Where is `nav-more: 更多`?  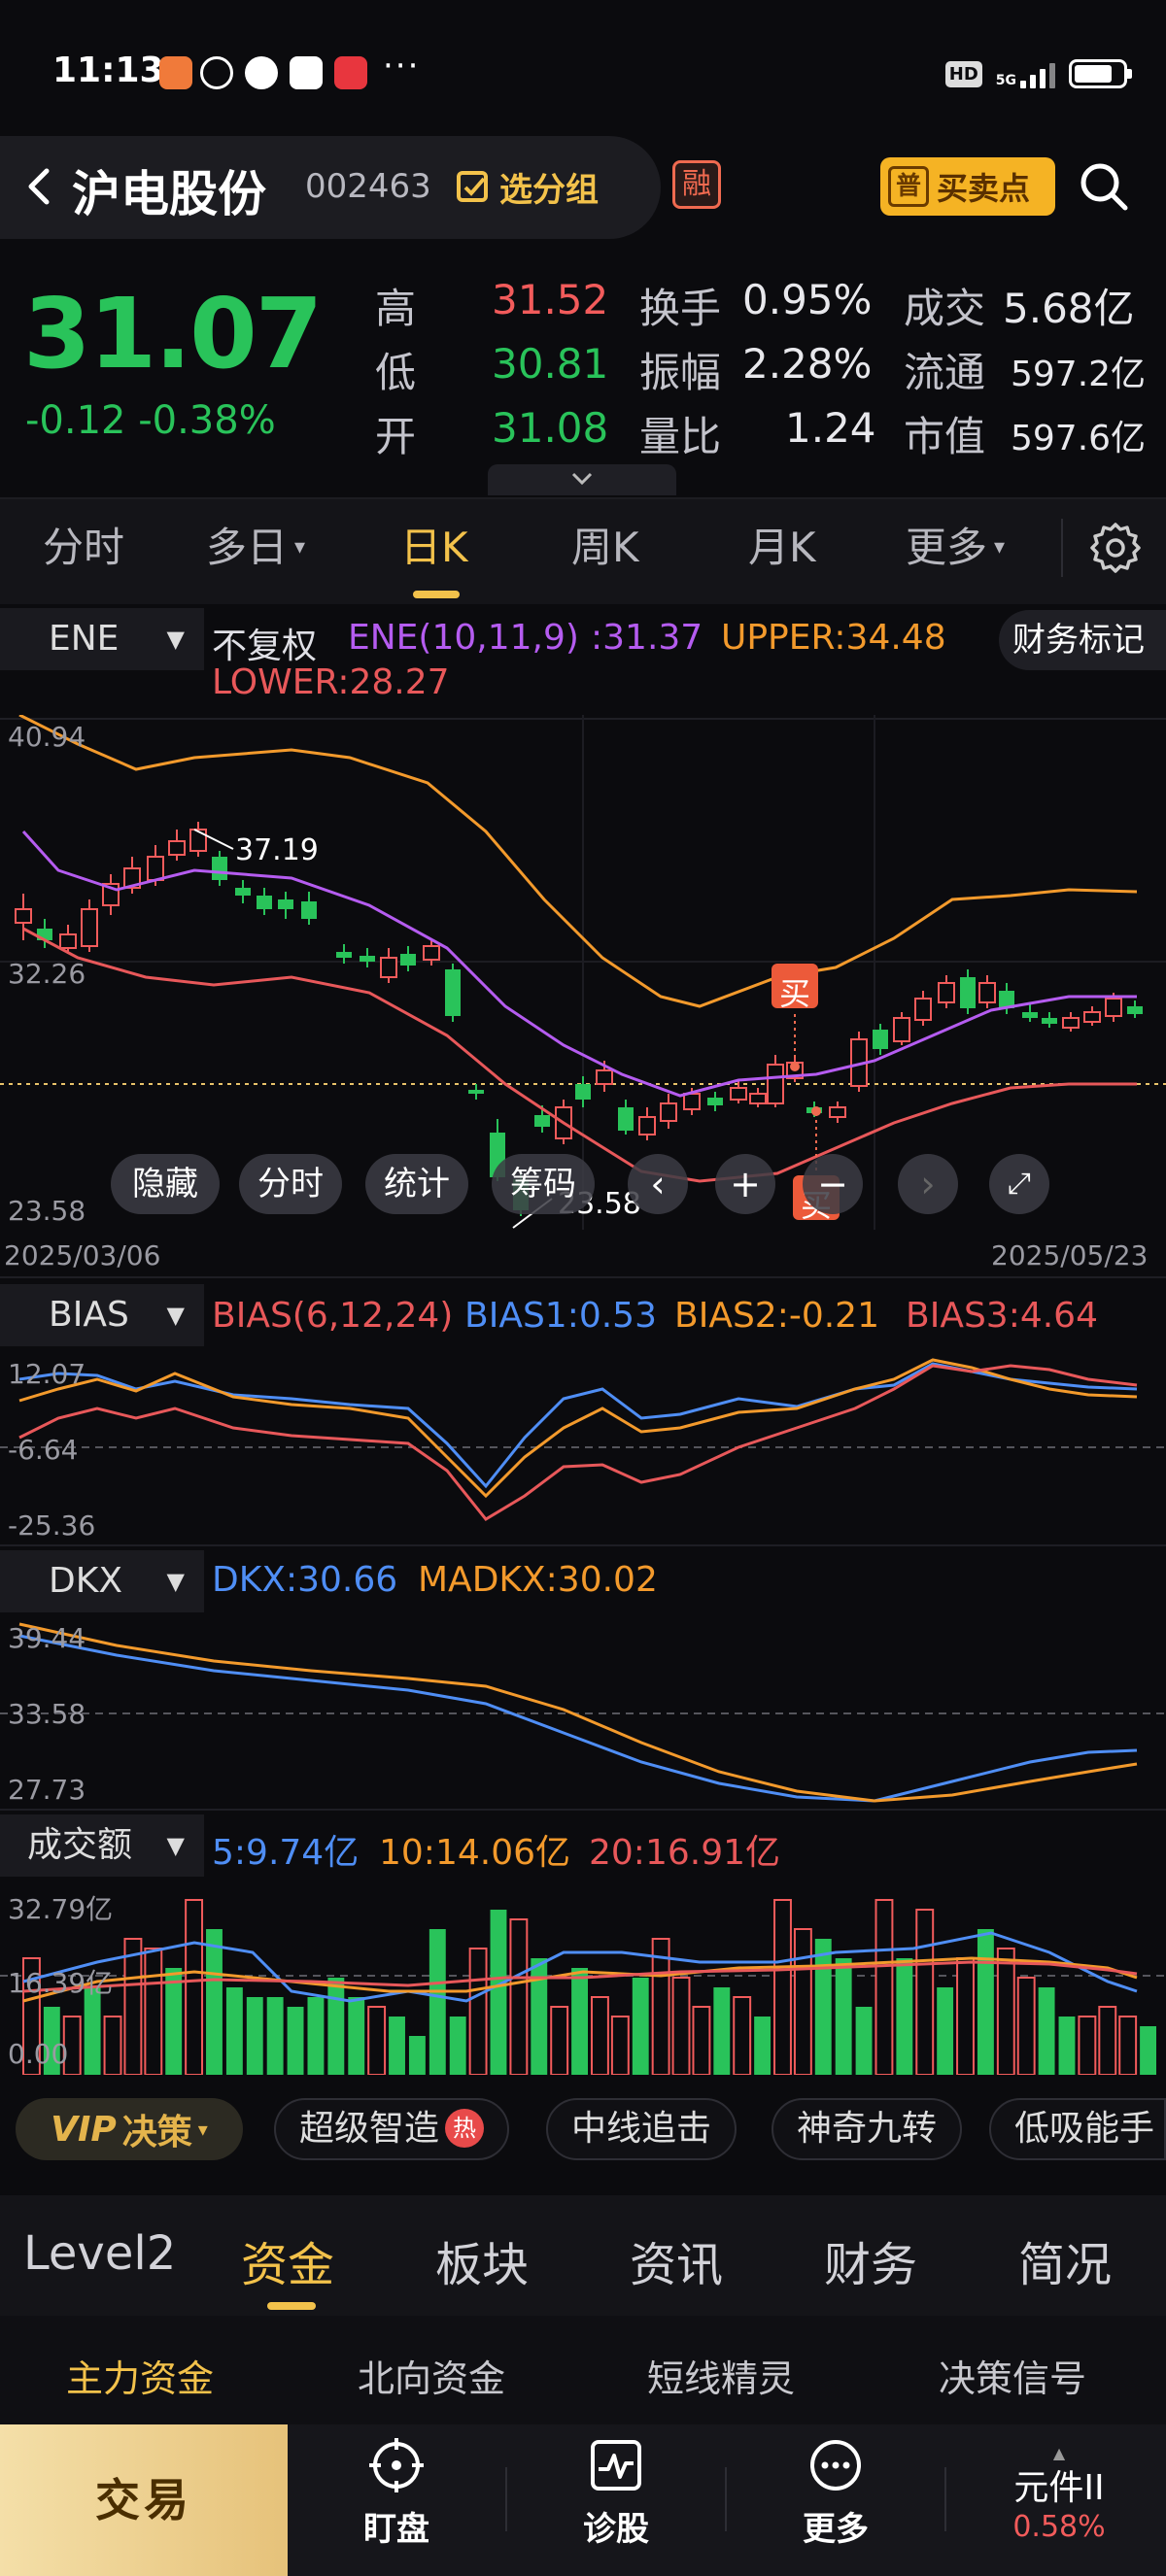 nav-more: 更多 is located at coordinates (835, 2493).